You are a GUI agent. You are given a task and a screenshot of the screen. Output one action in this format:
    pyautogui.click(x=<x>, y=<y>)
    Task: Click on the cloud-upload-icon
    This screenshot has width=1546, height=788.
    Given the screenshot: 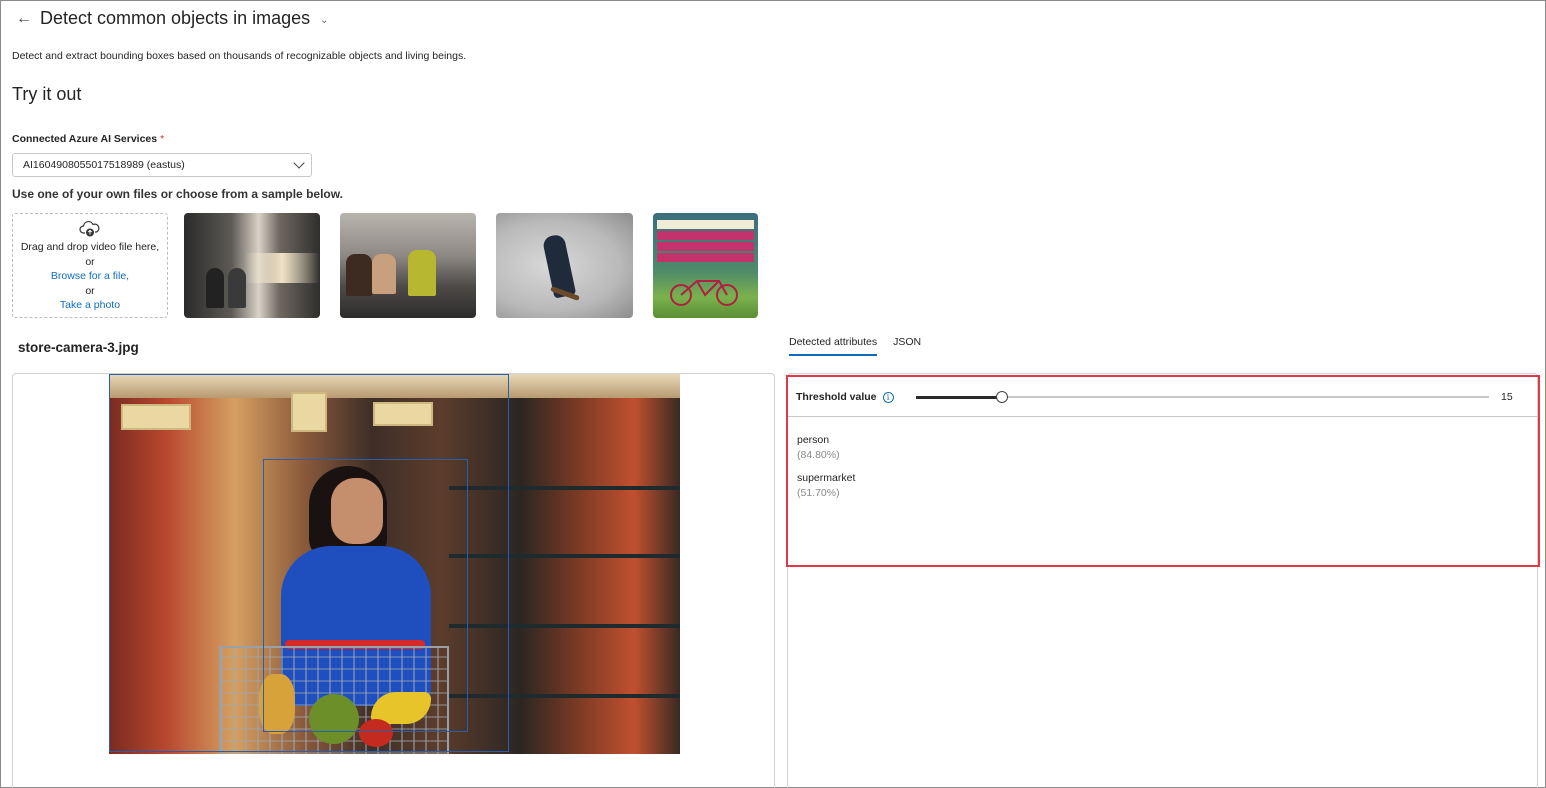 What is the action you would take?
    pyautogui.click(x=89, y=229)
    